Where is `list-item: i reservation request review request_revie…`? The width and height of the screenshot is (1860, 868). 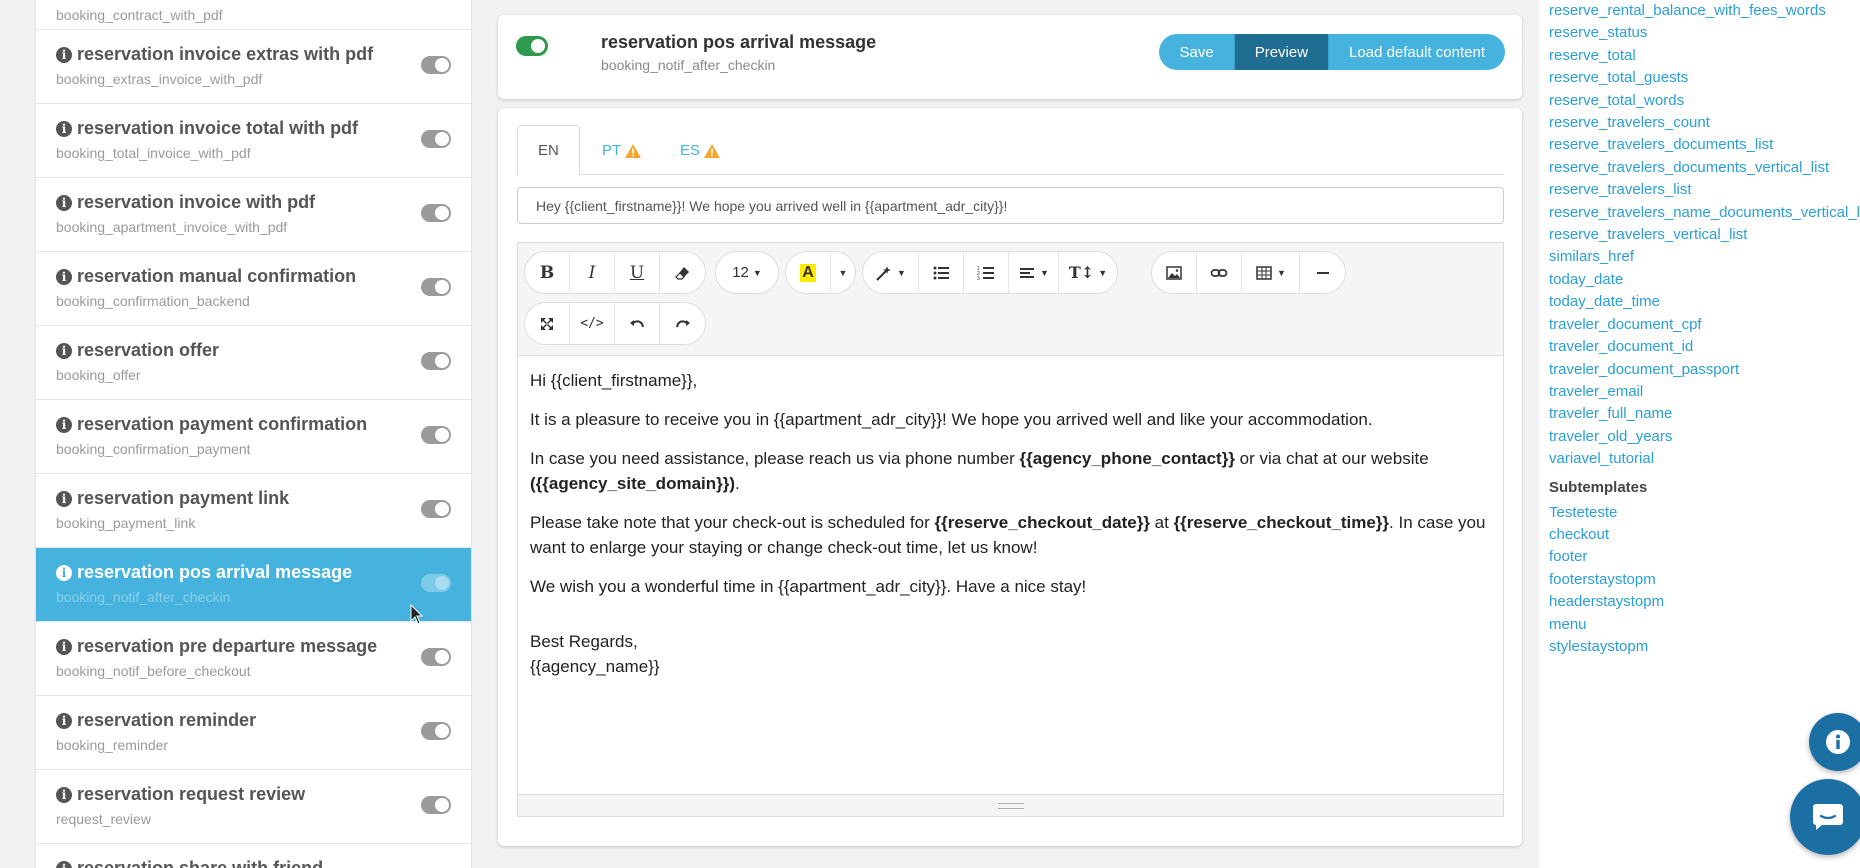
list-item: i reservation request review request_revie… is located at coordinates (253, 807).